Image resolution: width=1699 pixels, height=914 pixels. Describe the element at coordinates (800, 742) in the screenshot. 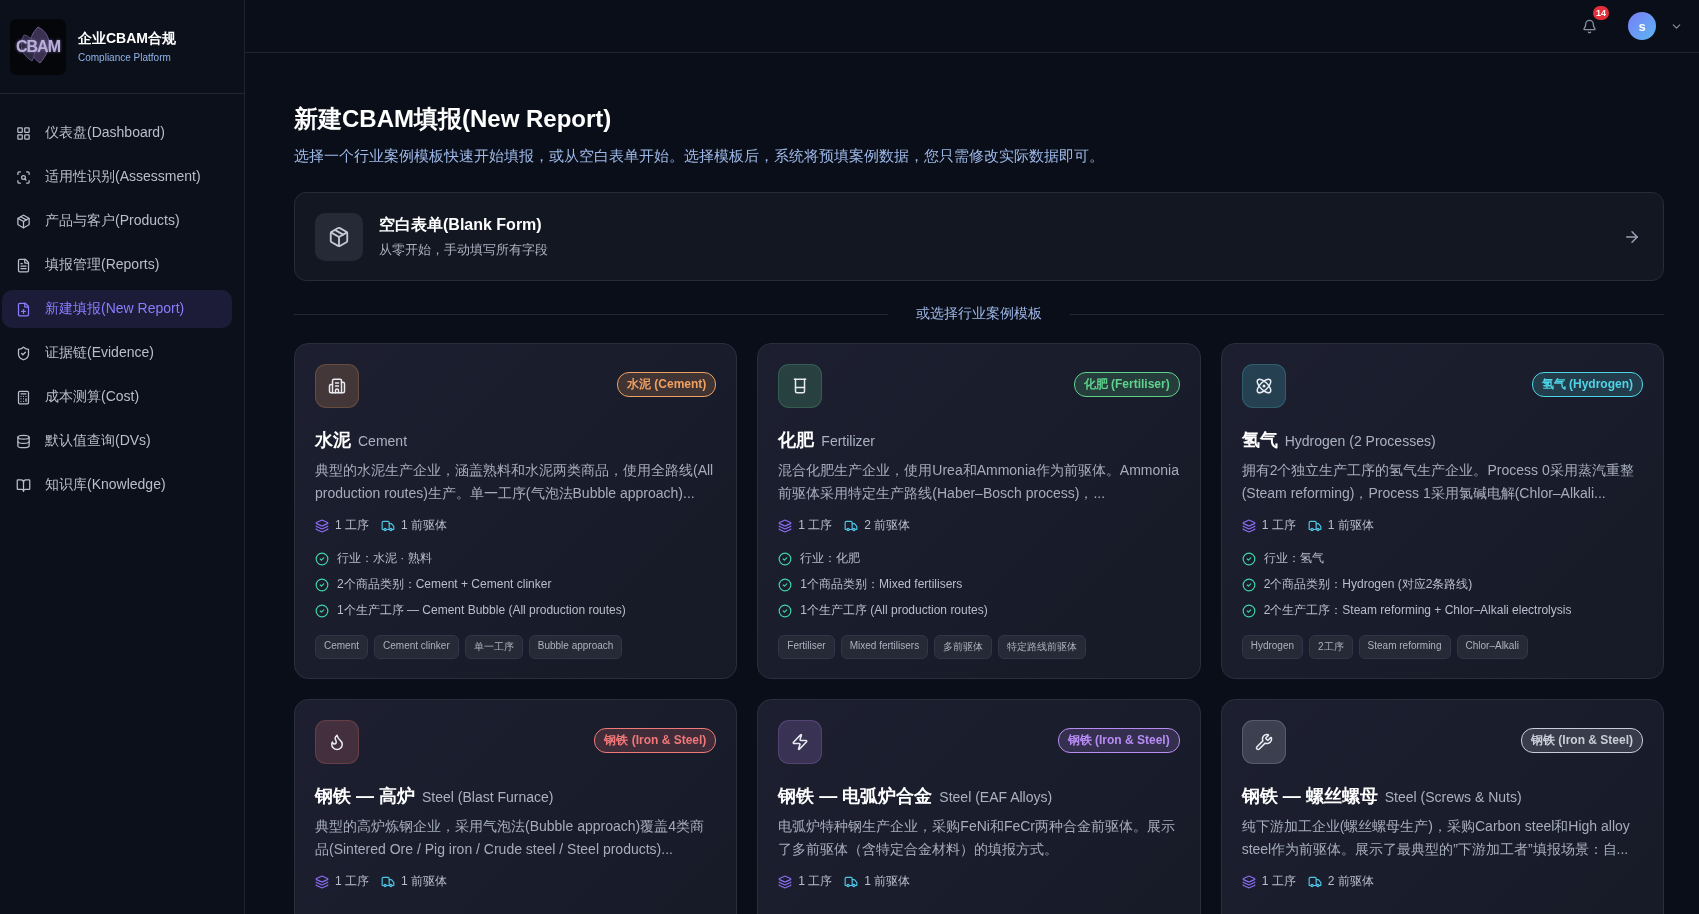

I see `lightning-icon` at that location.